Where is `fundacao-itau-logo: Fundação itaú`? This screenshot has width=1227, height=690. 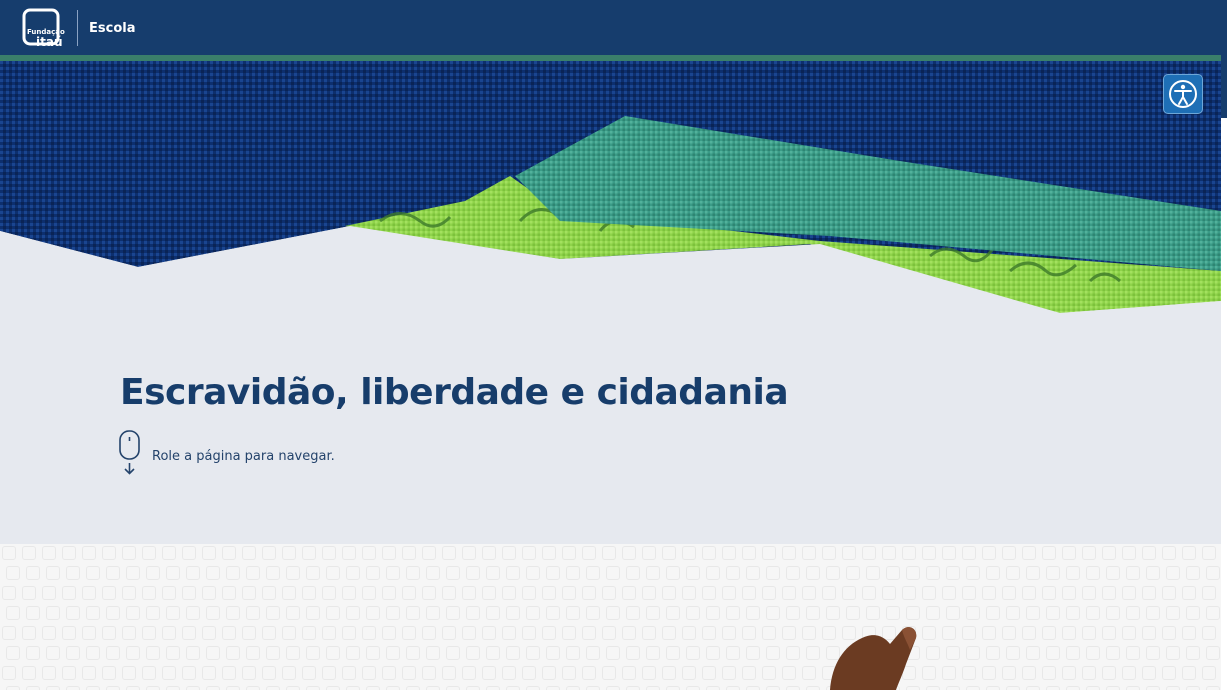
fundacao-itau-logo: Fundação itaú is located at coordinates (45, 28).